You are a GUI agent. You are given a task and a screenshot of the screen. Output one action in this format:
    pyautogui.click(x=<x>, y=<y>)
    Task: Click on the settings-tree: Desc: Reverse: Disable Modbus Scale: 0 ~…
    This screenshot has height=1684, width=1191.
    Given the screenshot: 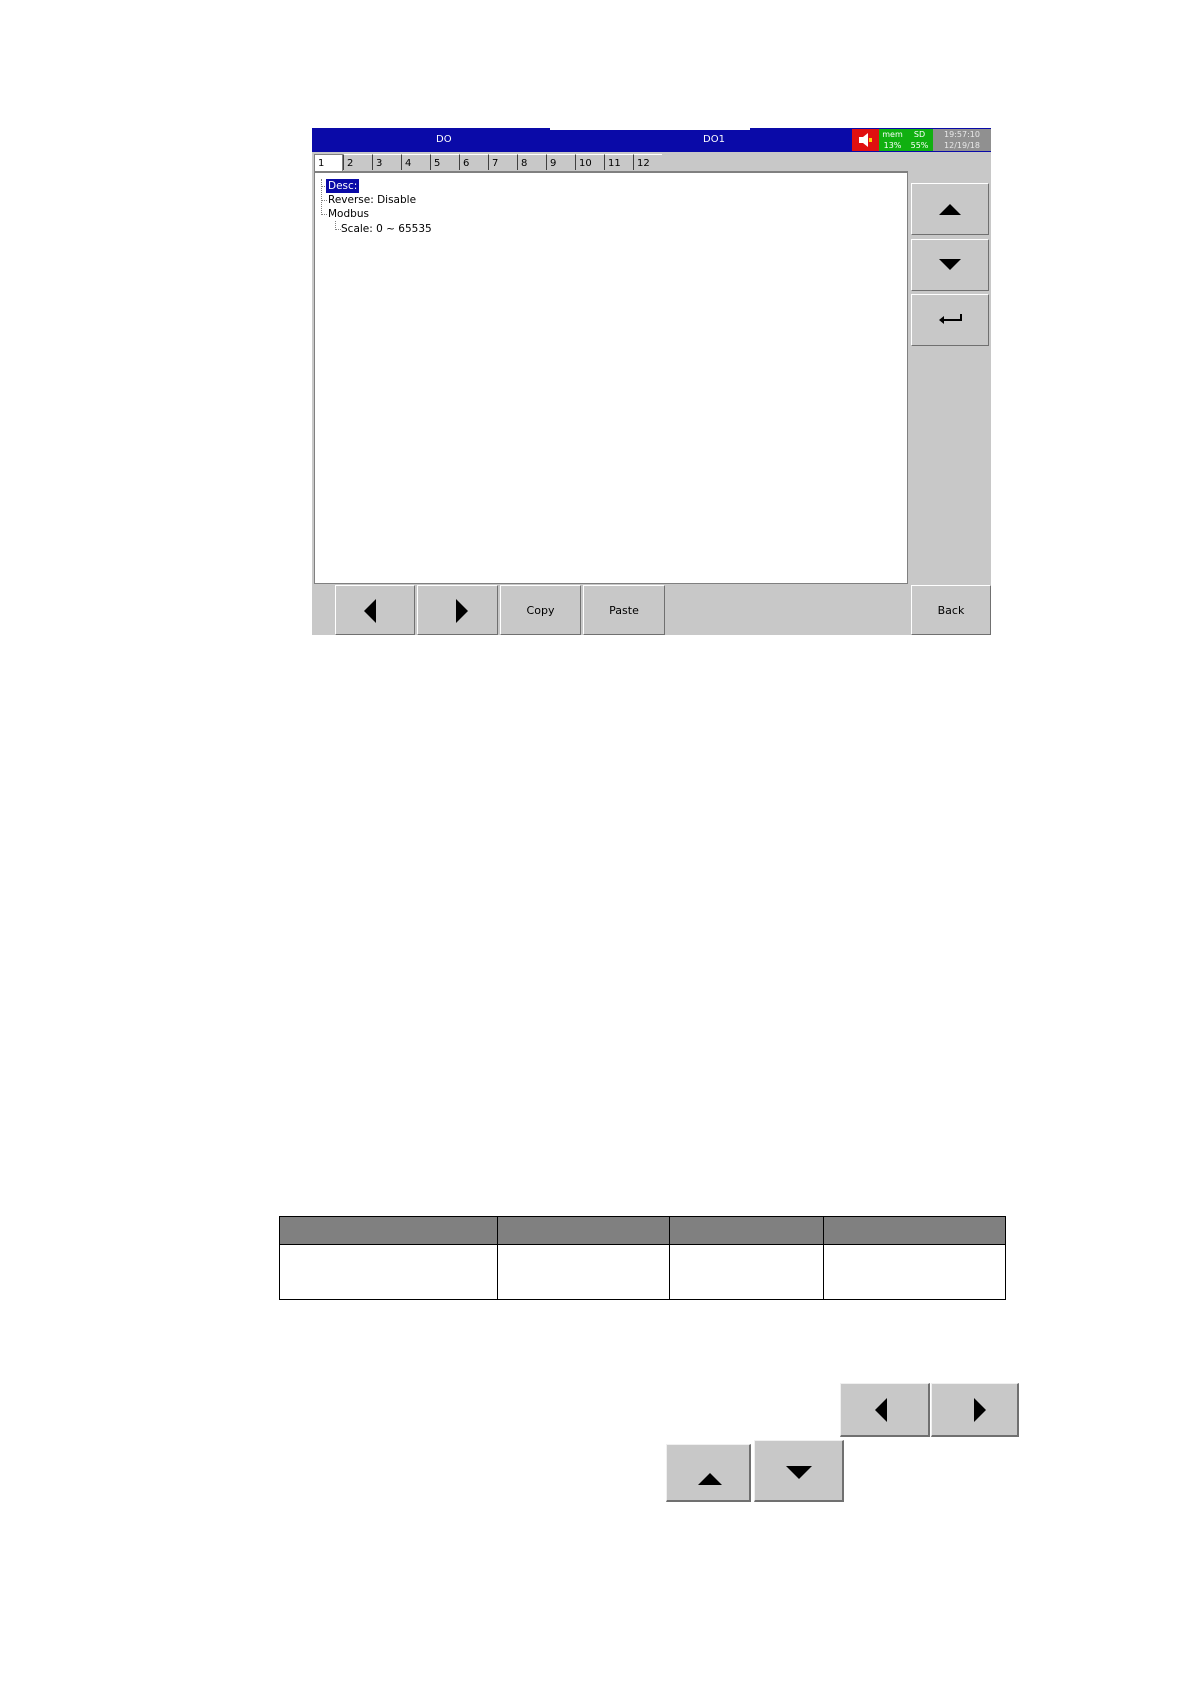 What is the action you would take?
    pyautogui.click(x=611, y=378)
    